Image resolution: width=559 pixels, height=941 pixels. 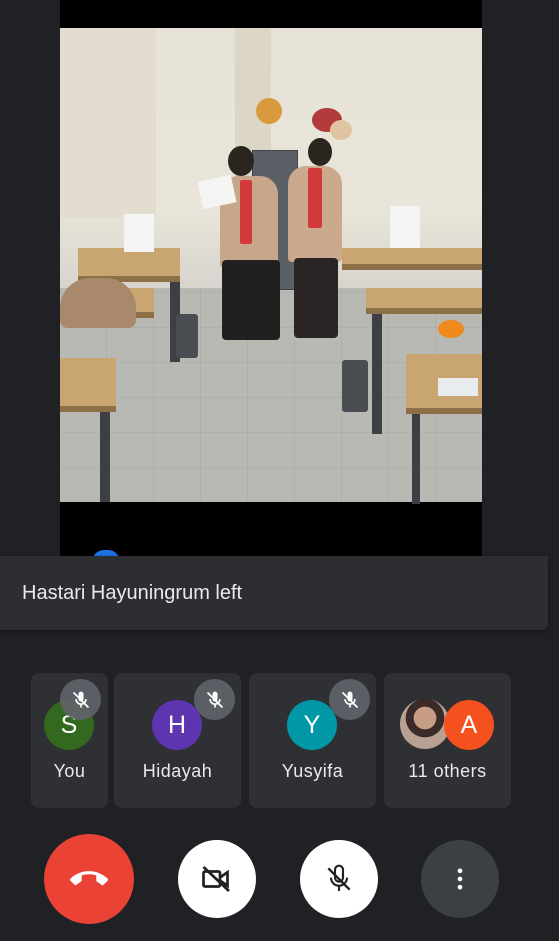 What do you see at coordinates (69, 771) in the screenshot?
I see `participant-name: You` at bounding box center [69, 771].